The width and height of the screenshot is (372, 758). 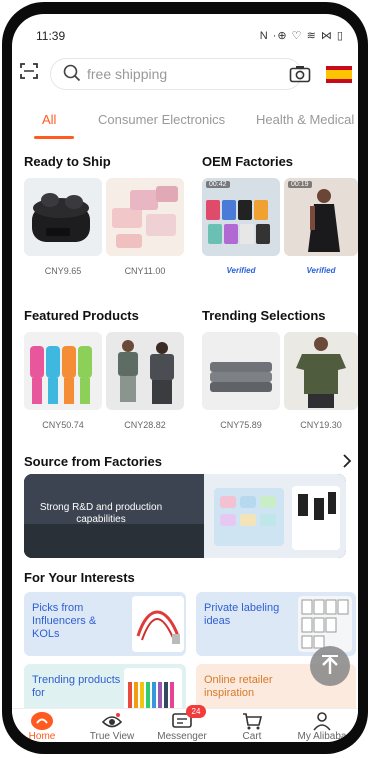 I want to click on user-icon, so click(x=322, y=721).